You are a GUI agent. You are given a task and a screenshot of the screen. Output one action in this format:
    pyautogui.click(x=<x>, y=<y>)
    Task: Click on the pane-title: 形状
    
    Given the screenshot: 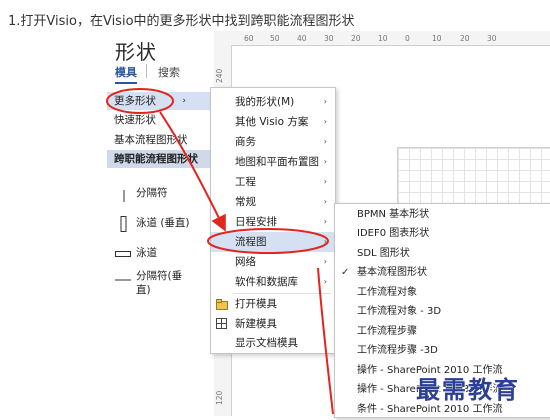 What is the action you would take?
    pyautogui.click(x=136, y=52)
    